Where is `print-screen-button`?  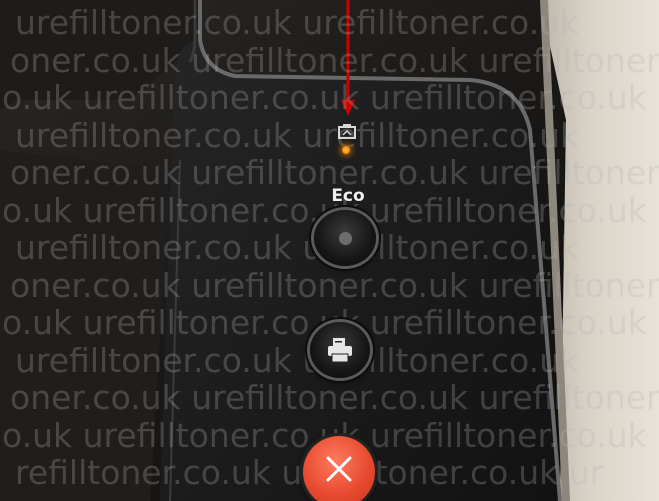 print-screen-button is located at coordinates (340, 350).